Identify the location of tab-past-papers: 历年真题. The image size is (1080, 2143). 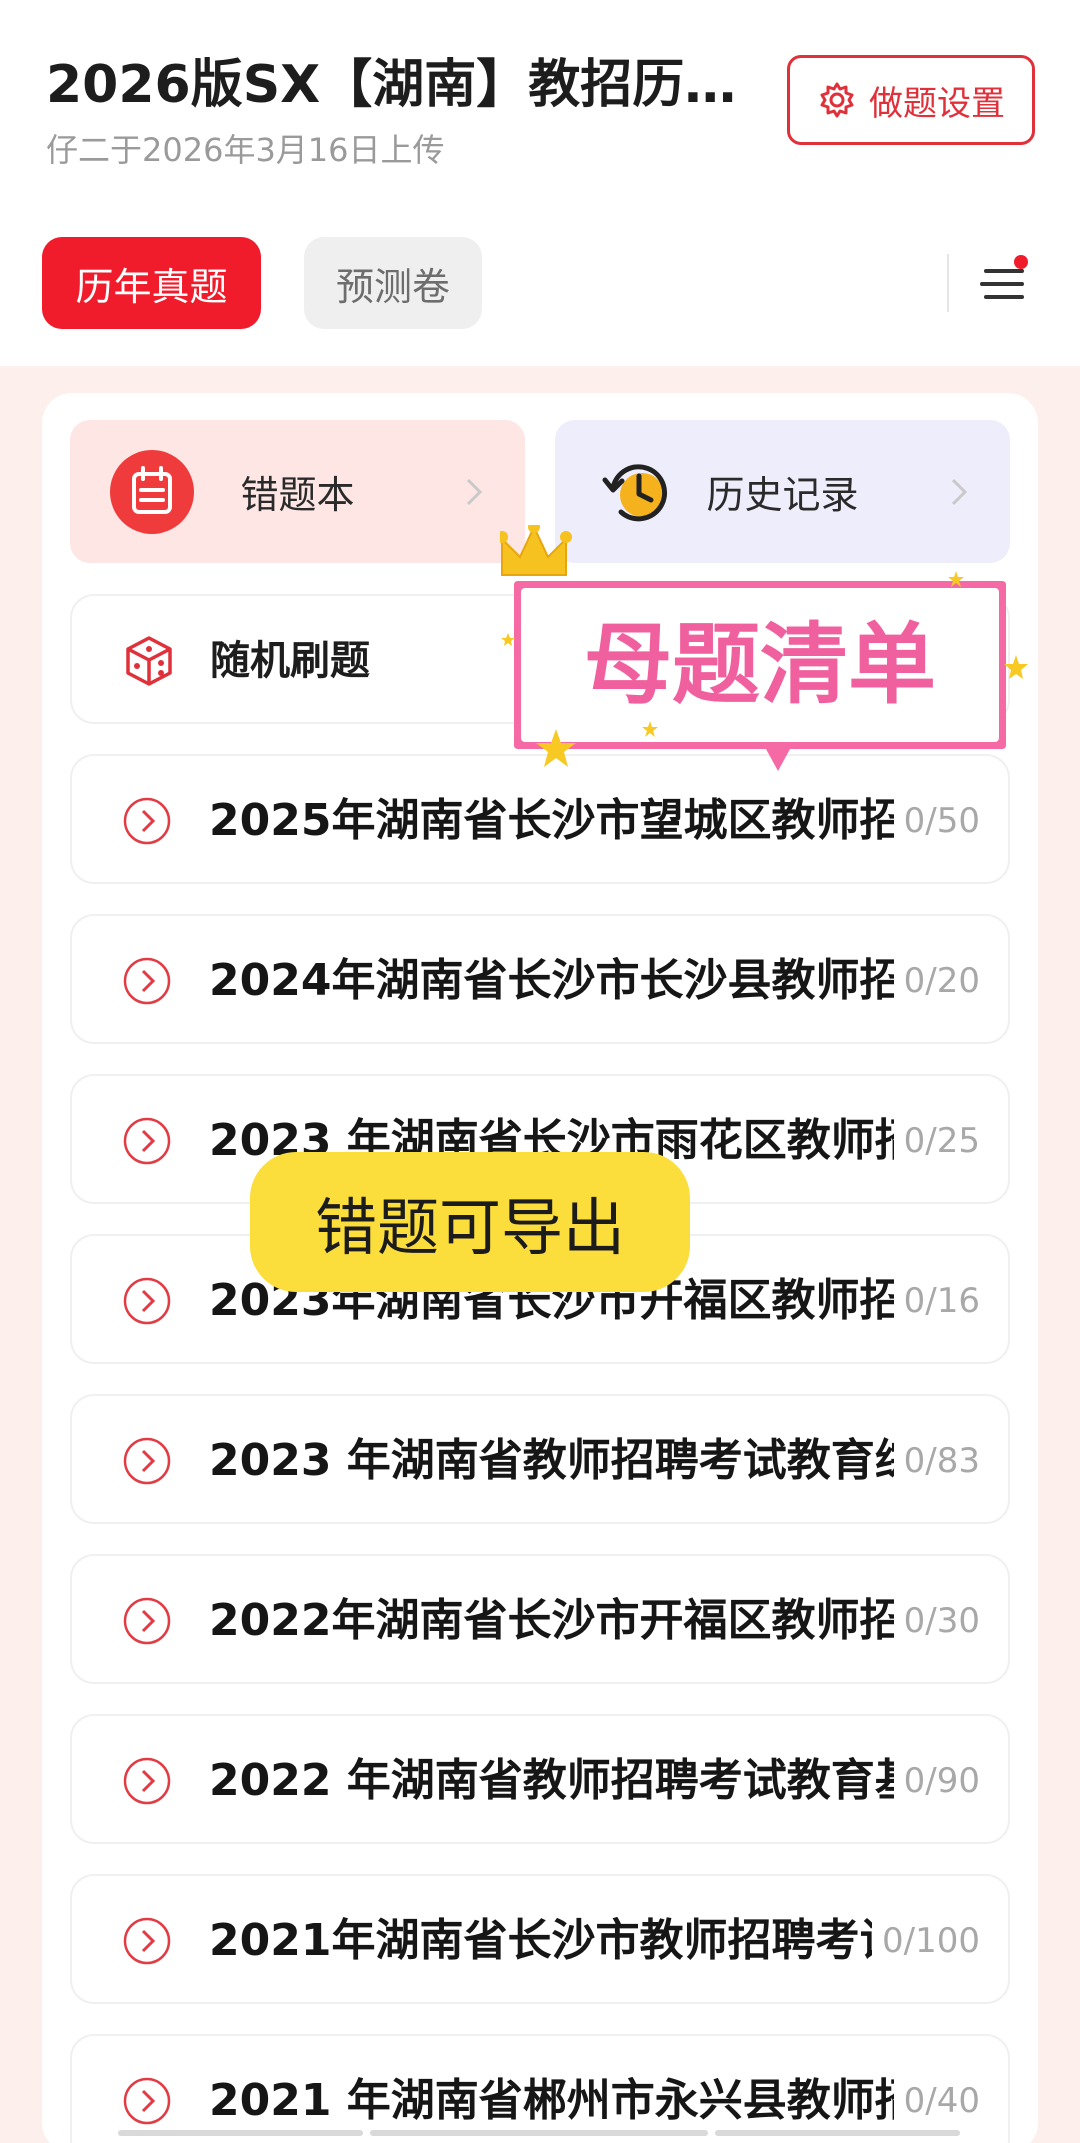
(151, 283).